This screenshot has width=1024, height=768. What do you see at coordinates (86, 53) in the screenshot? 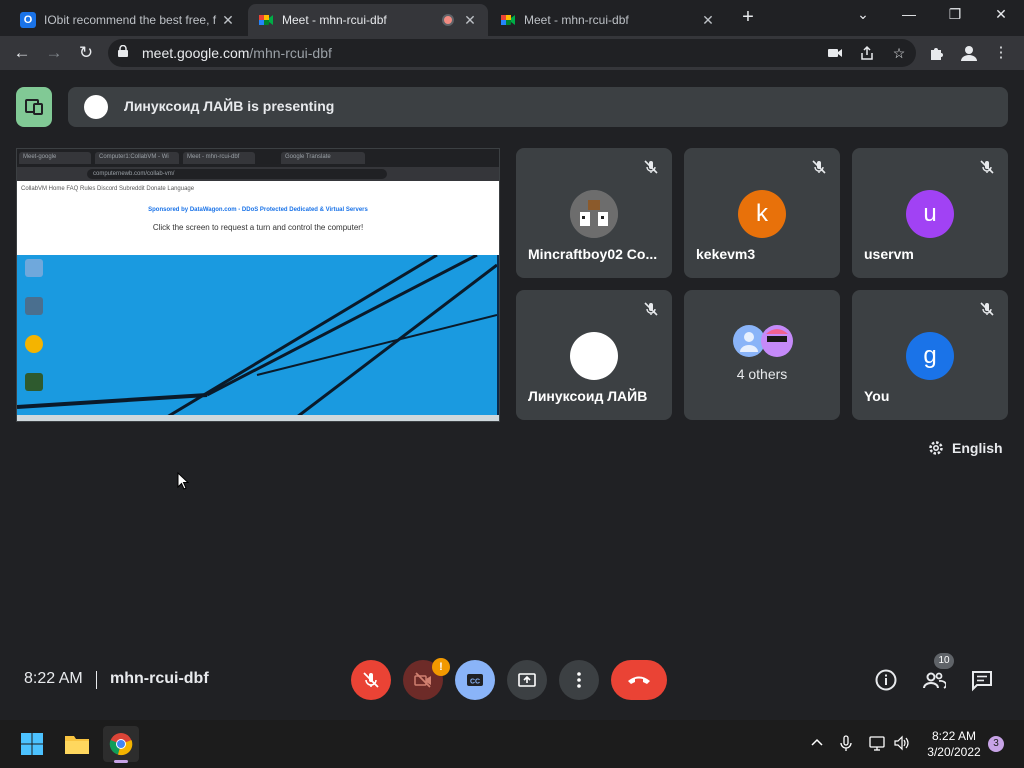
I see `reload-button: ↻` at bounding box center [86, 53].